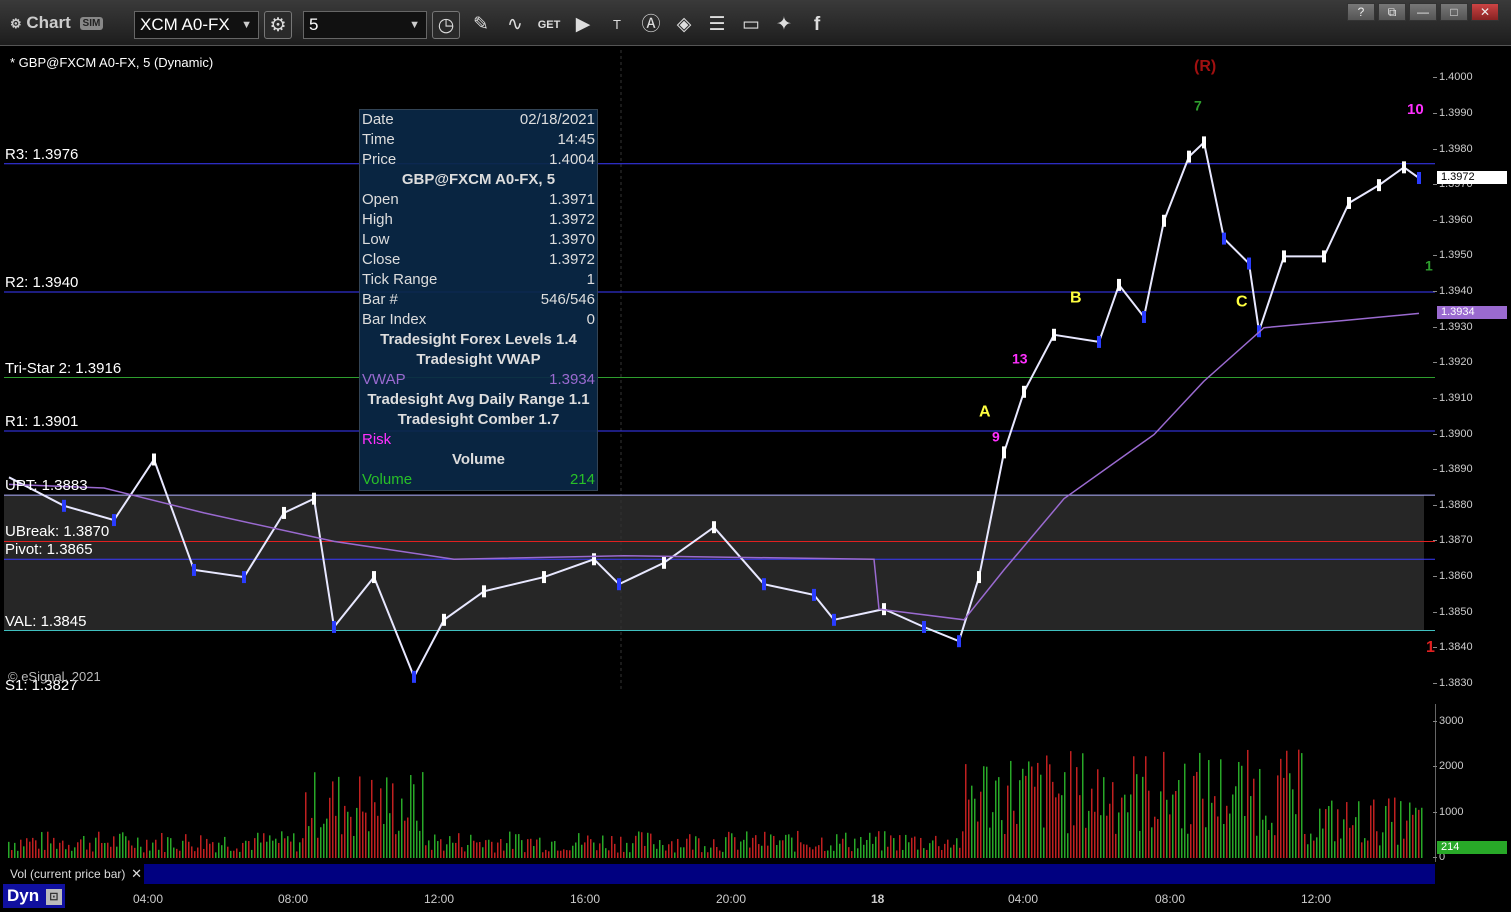 Image resolution: width=1511 pixels, height=912 pixels. I want to click on facebook-icon: f, so click(817, 25).